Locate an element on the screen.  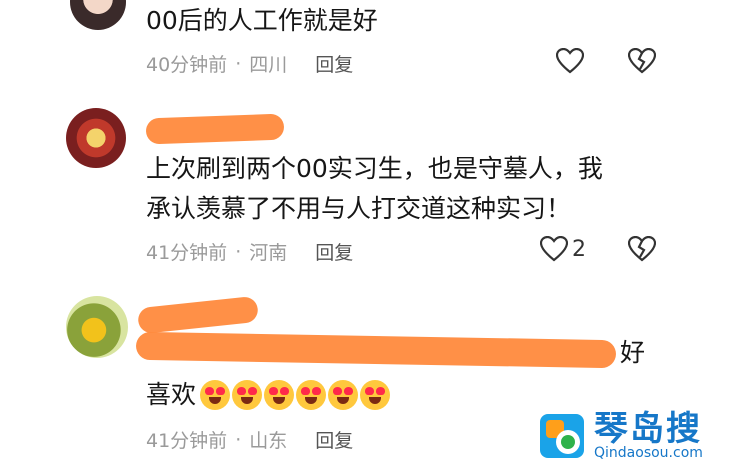
comment-meta: 41分钟前 · 山东 回复 is located at coordinates (249, 439).